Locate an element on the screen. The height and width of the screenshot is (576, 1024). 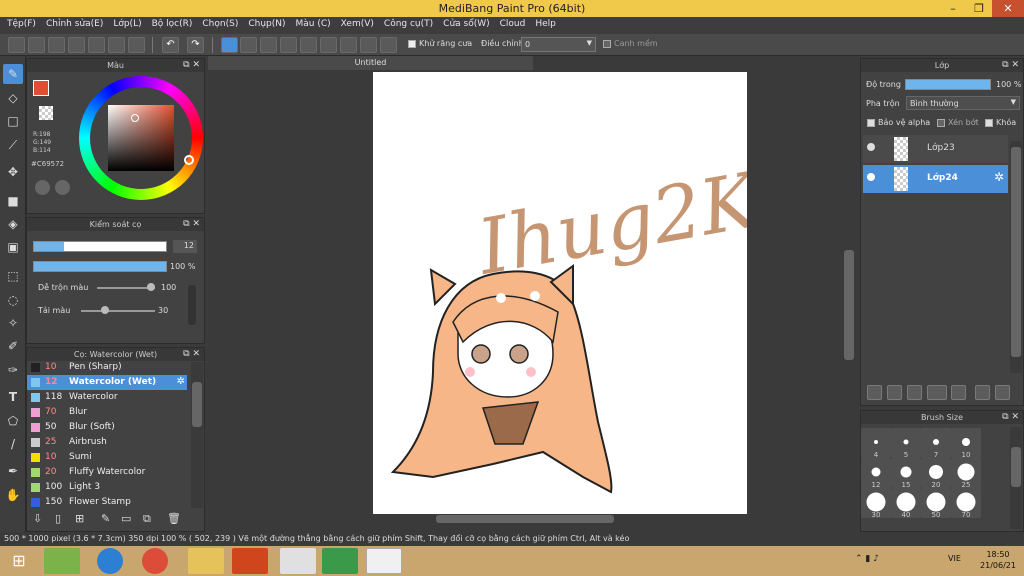
app-icon is located at coordinates (340, 561).